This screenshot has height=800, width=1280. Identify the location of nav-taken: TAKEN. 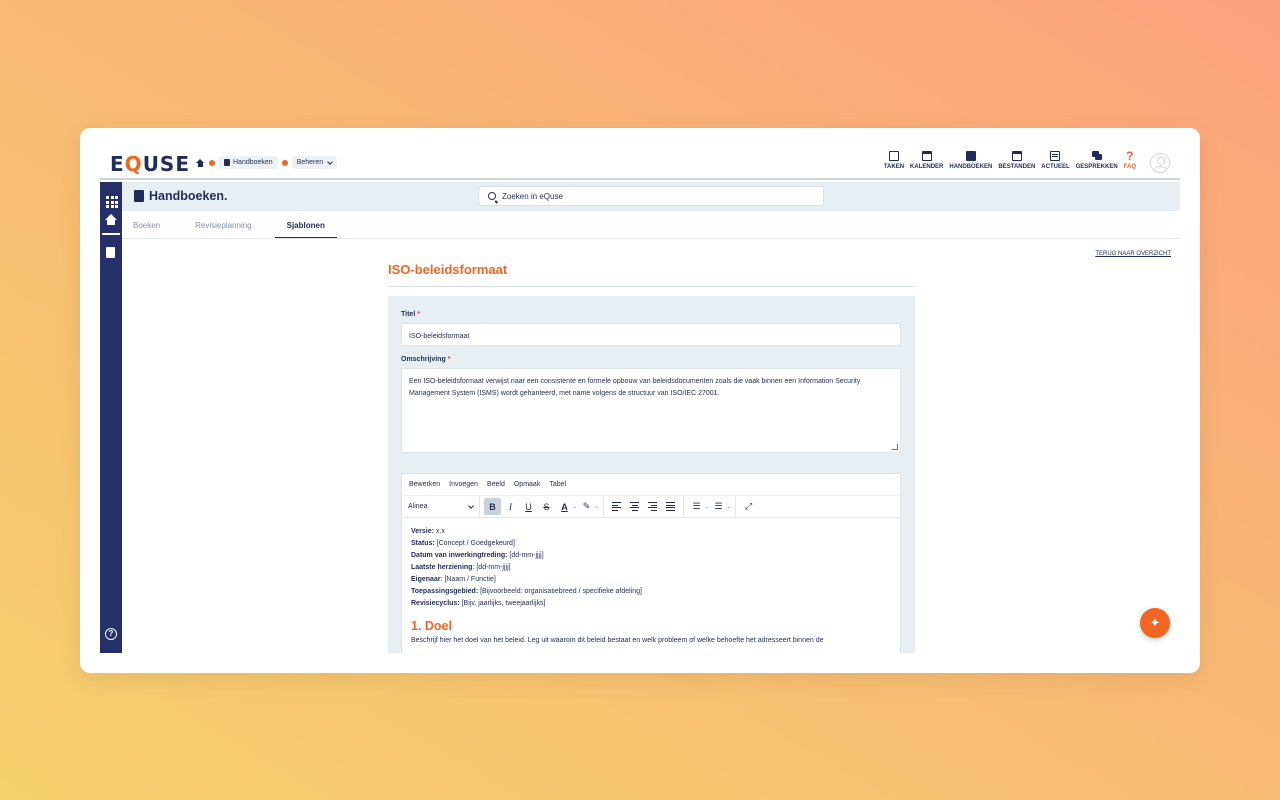
(894, 160).